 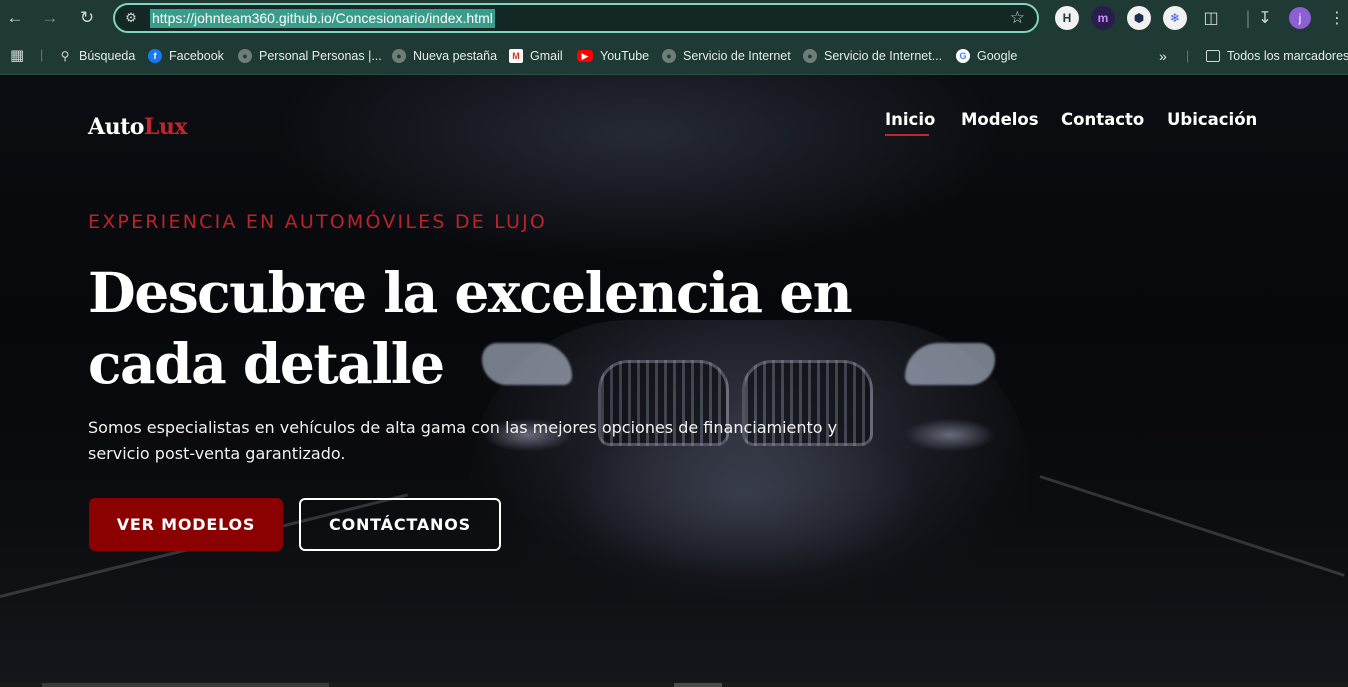 I want to click on bookmark-label: YouTube, so click(x=625, y=56).